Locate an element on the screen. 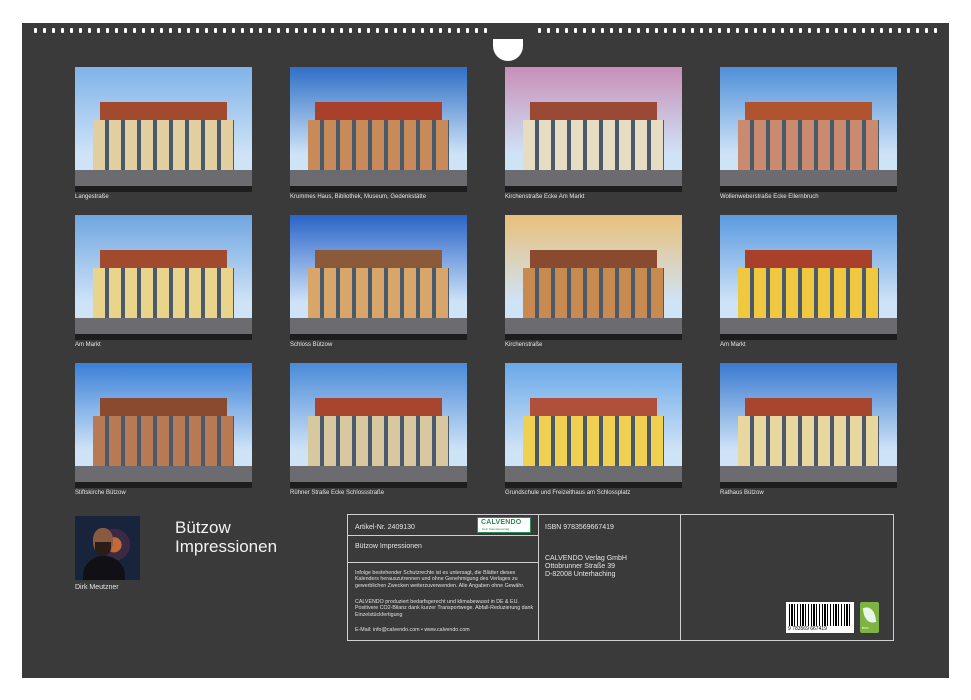 The height and width of the screenshot is (700, 971). calendar-title: Bützow Impressionen is located at coordinates (226, 537).